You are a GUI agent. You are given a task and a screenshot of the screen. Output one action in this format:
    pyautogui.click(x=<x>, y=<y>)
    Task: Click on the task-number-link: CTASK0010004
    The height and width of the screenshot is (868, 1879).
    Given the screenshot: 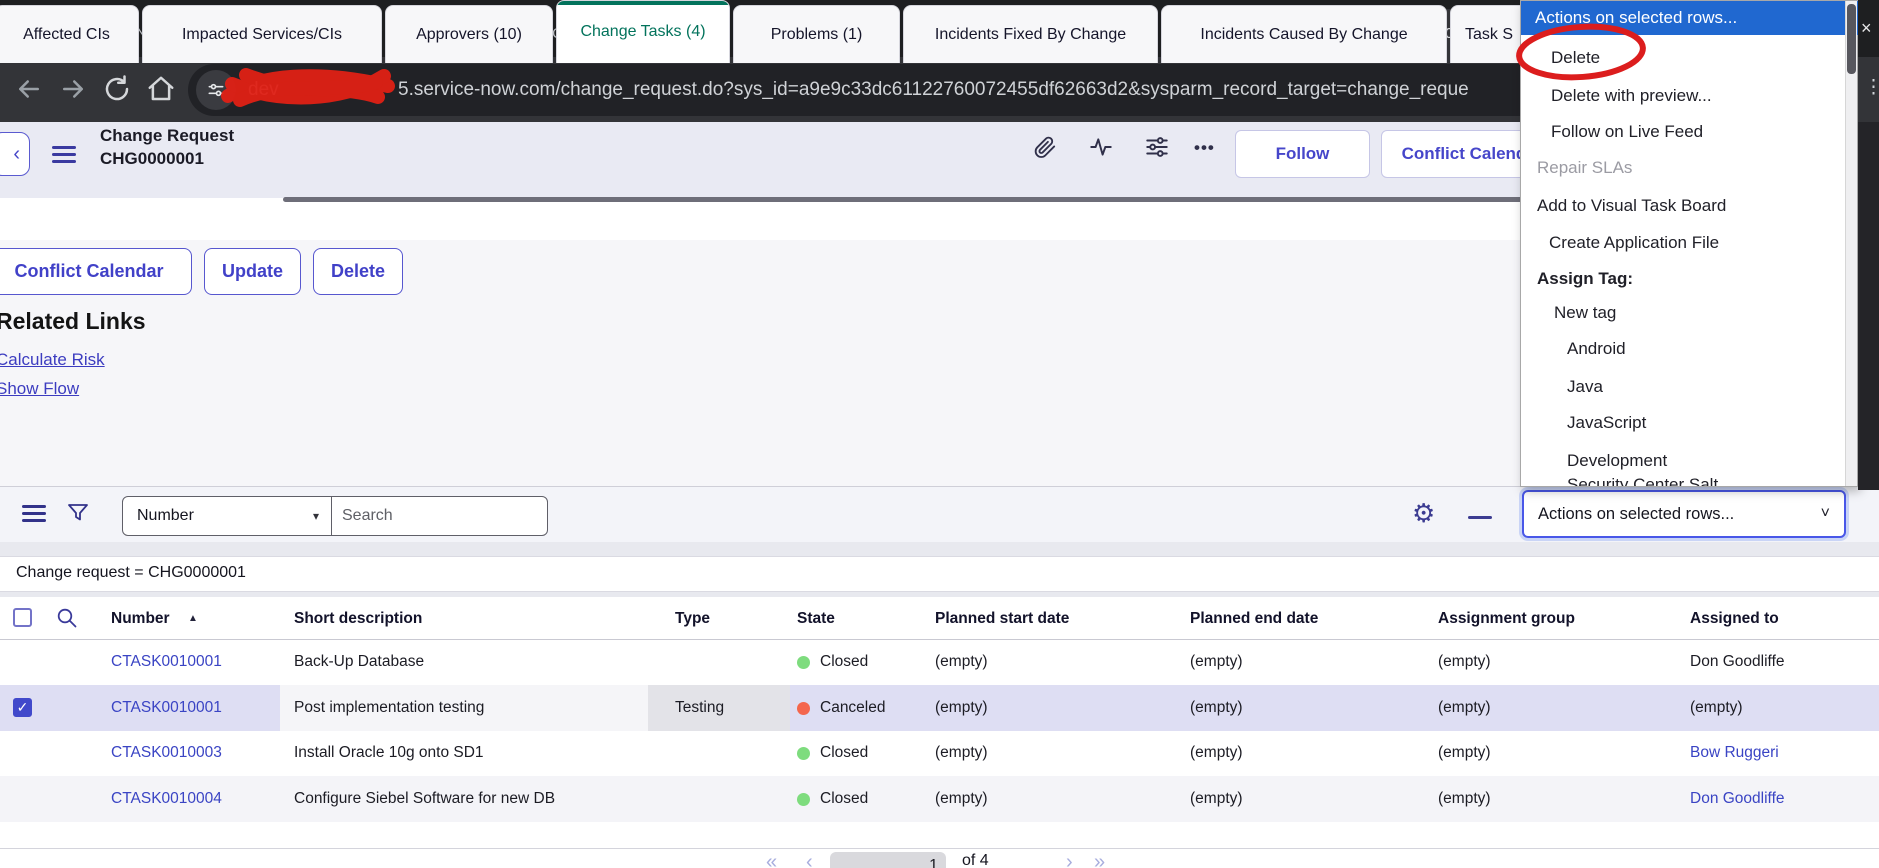 What is the action you would take?
    pyautogui.click(x=166, y=799)
    